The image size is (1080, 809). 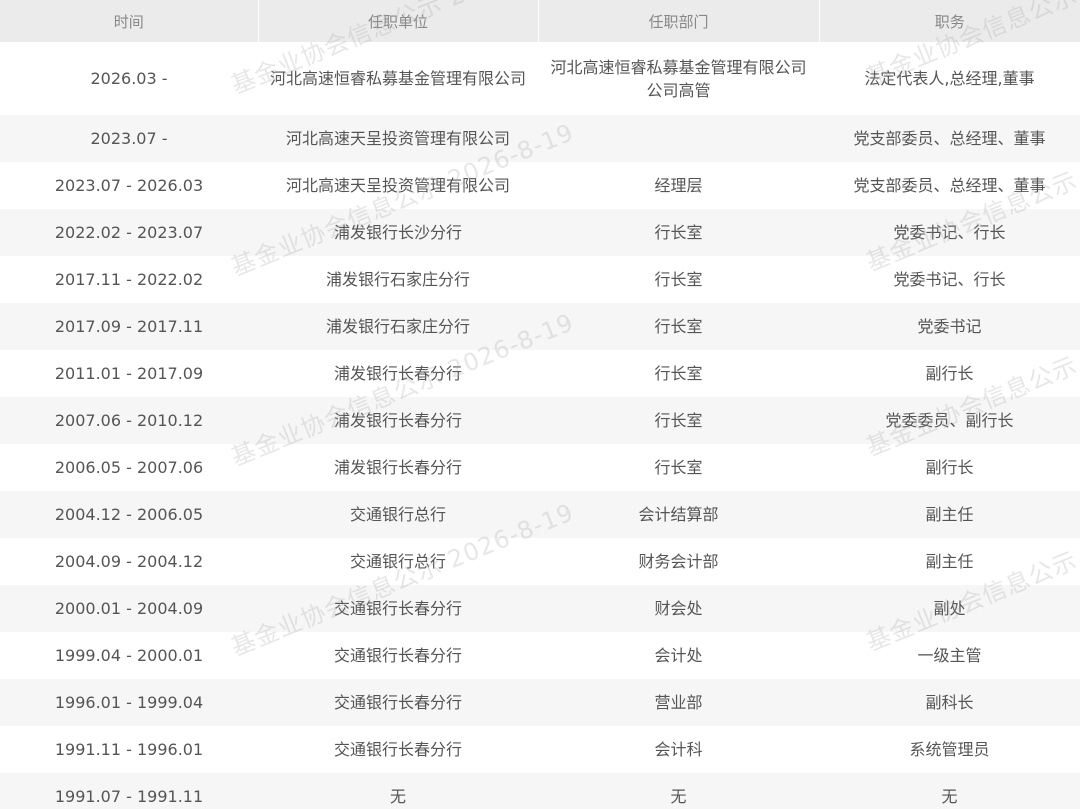 I want to click on table-row: 1996.01 - 1999.04 交通银行长春分行 营业部 副科长, so click(x=540, y=702).